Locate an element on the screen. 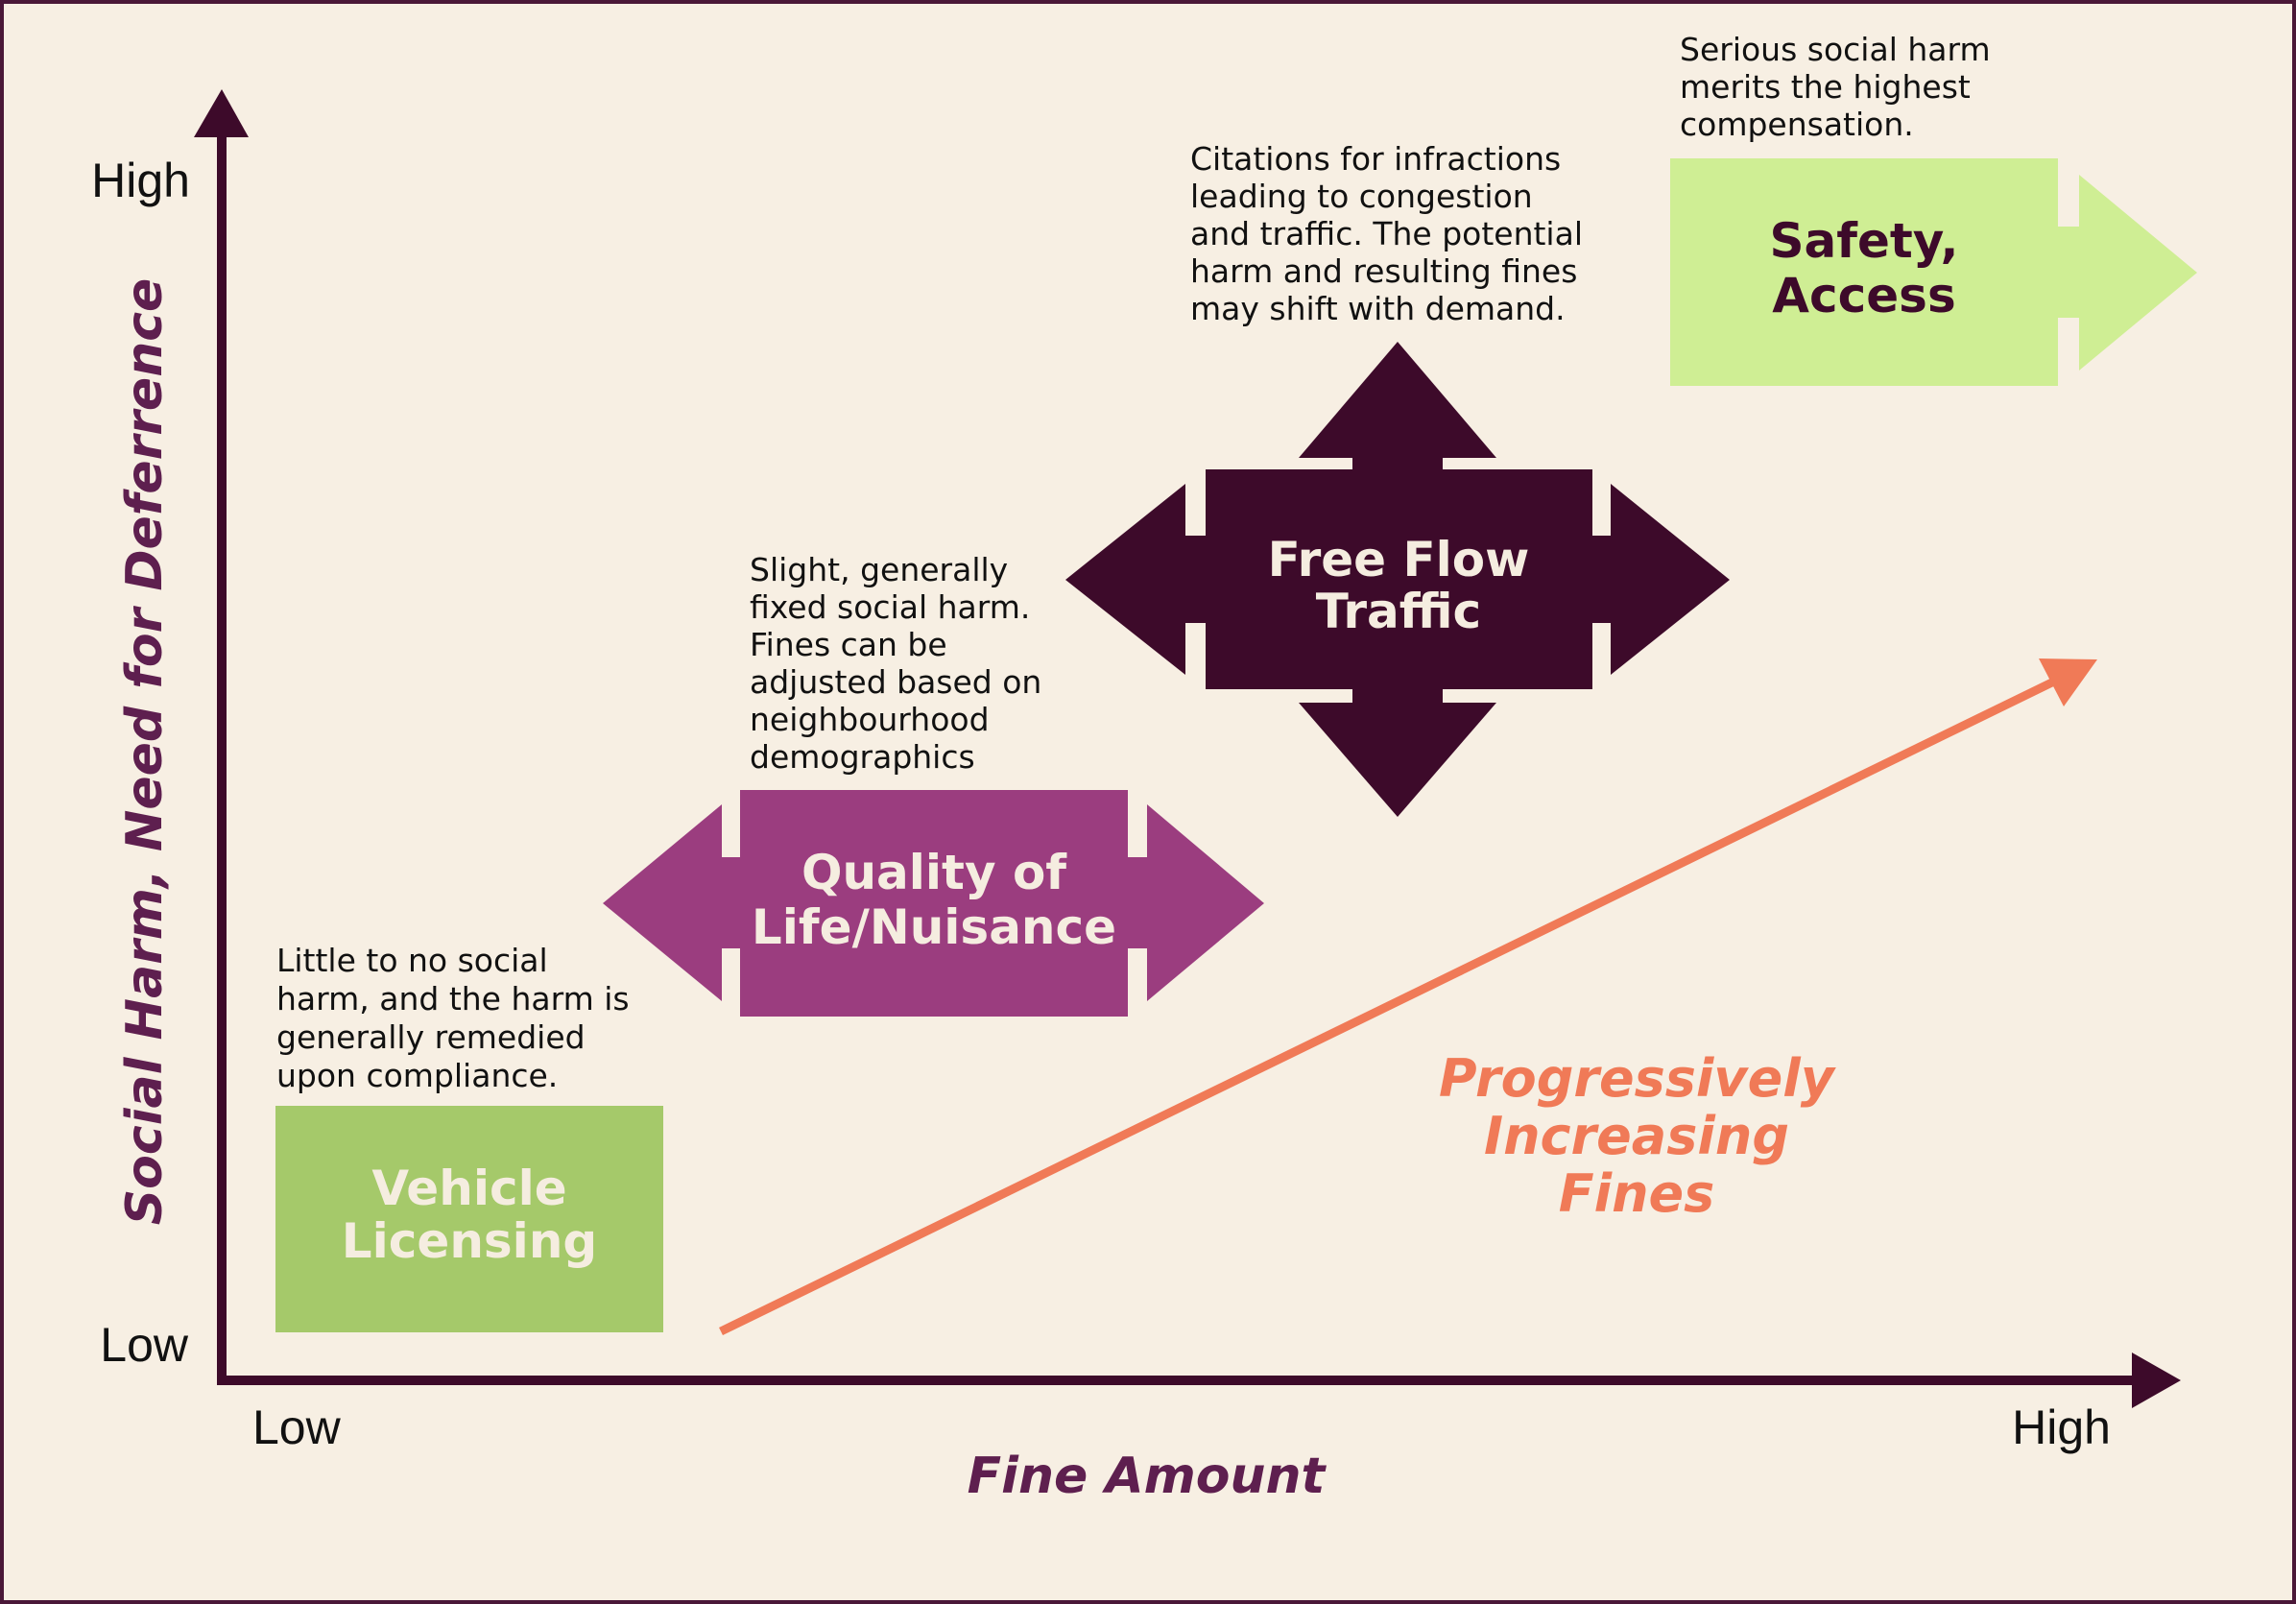  x-axis-arrowhead-icon is located at coordinates (2156, 1380).